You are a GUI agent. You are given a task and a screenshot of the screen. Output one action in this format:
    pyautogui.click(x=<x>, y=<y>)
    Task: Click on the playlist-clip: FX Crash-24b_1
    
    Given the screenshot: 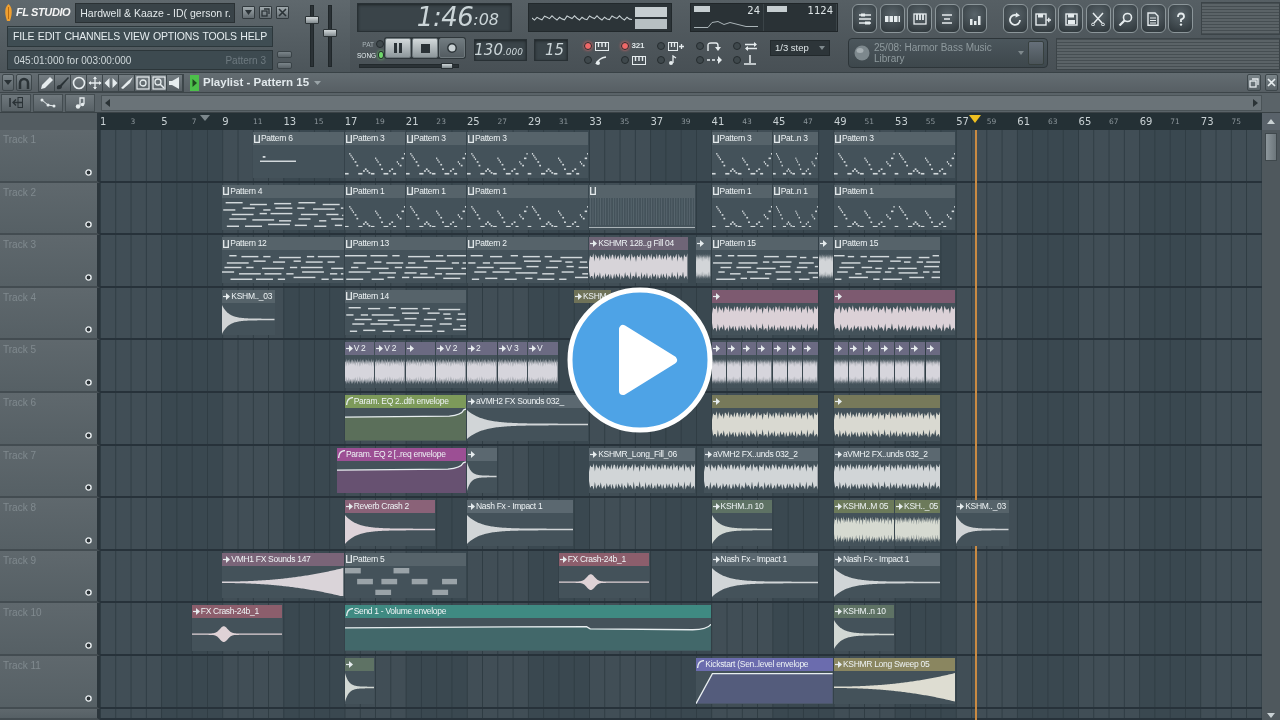 What is the action you would take?
    pyautogui.click(x=237, y=628)
    